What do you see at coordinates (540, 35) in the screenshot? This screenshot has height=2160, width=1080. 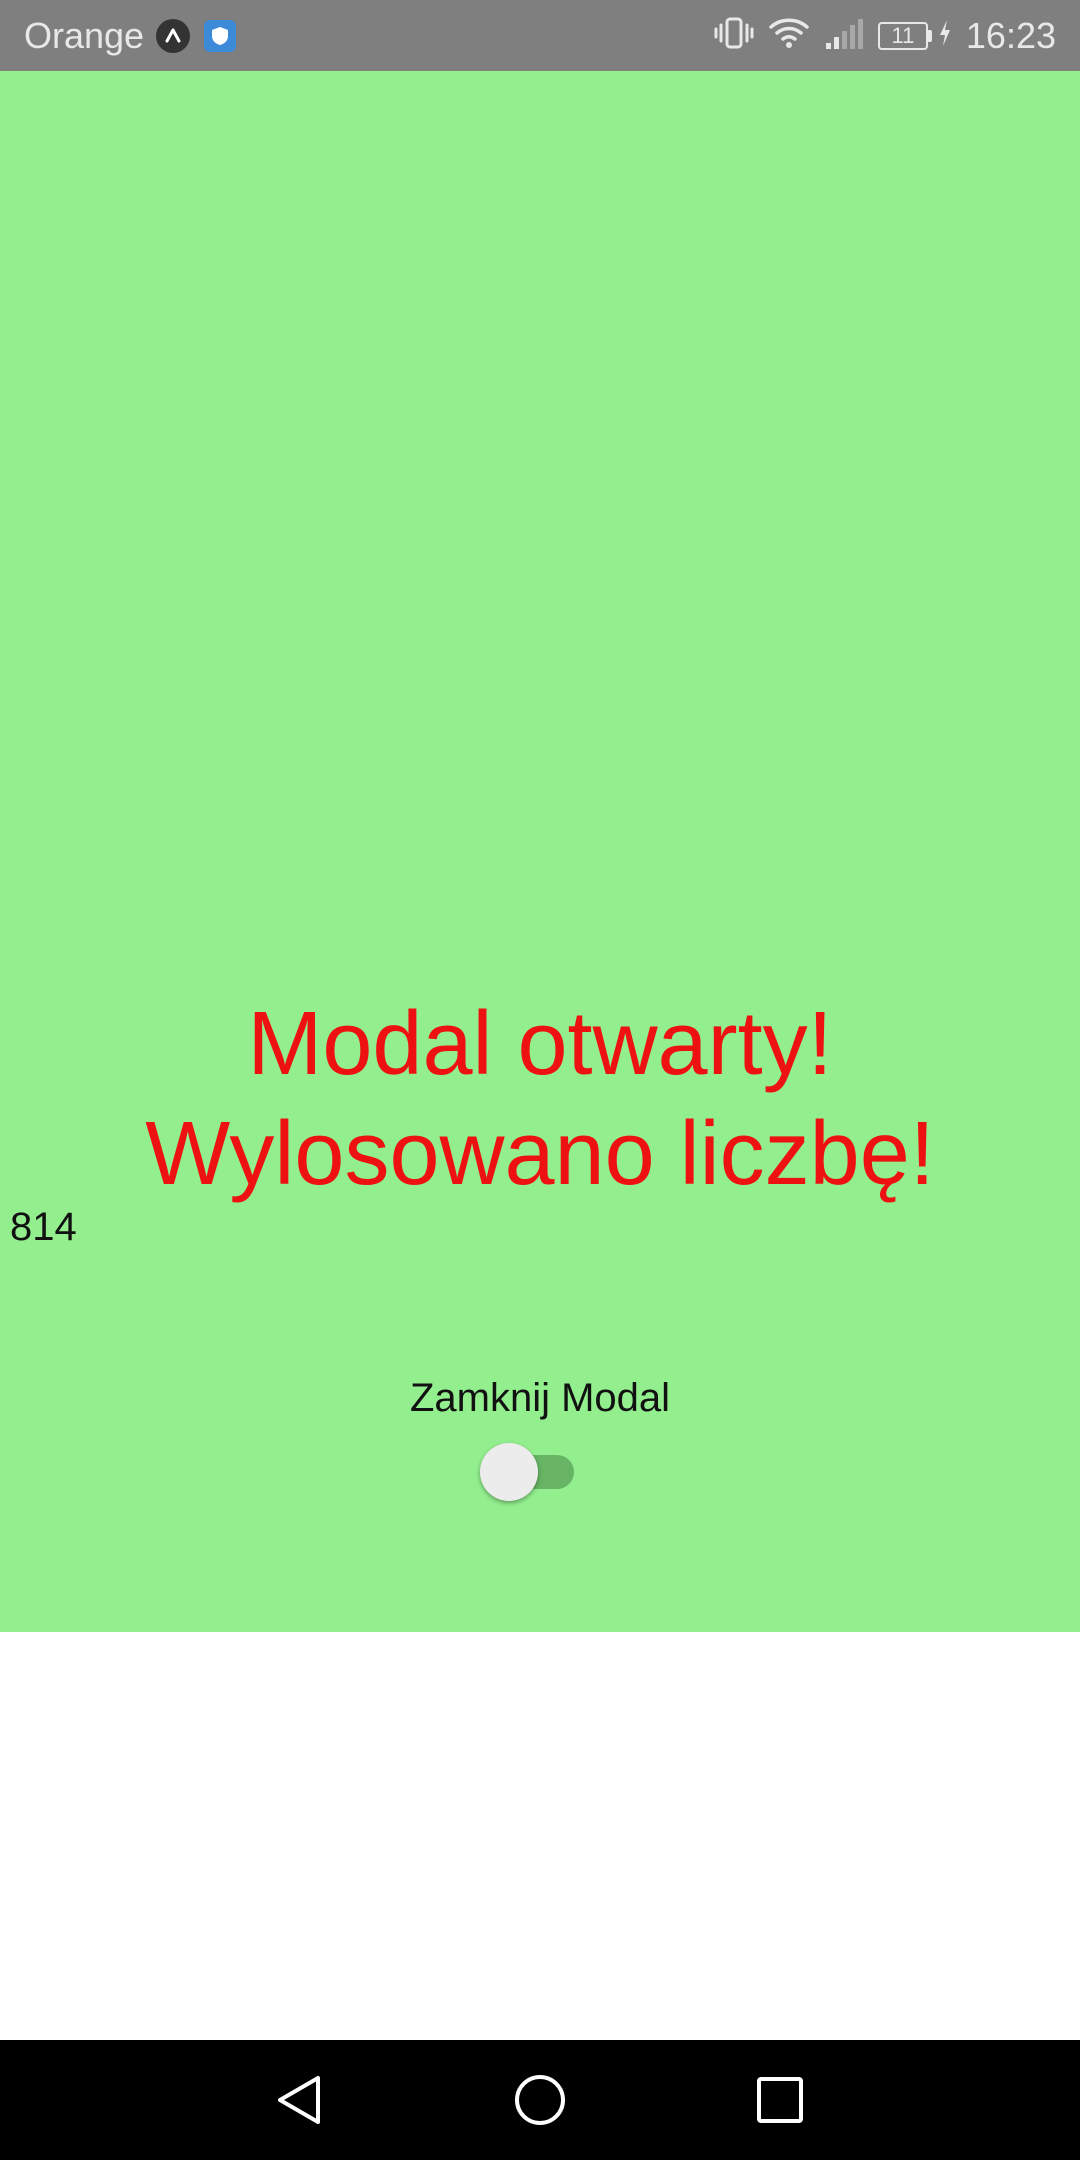 I see `status-bar: Orange 11 16:23` at bounding box center [540, 35].